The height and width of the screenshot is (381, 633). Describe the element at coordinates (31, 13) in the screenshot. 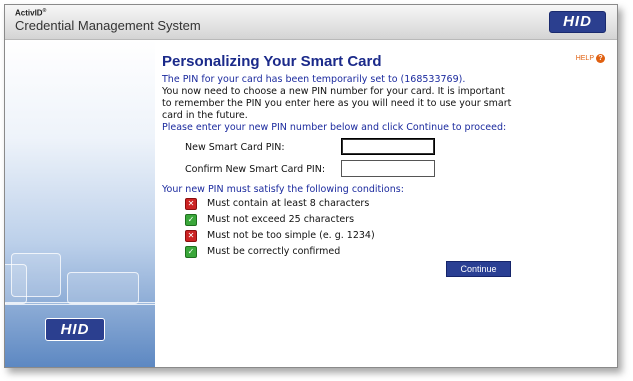

I see `brand-name: ActivID®` at that location.